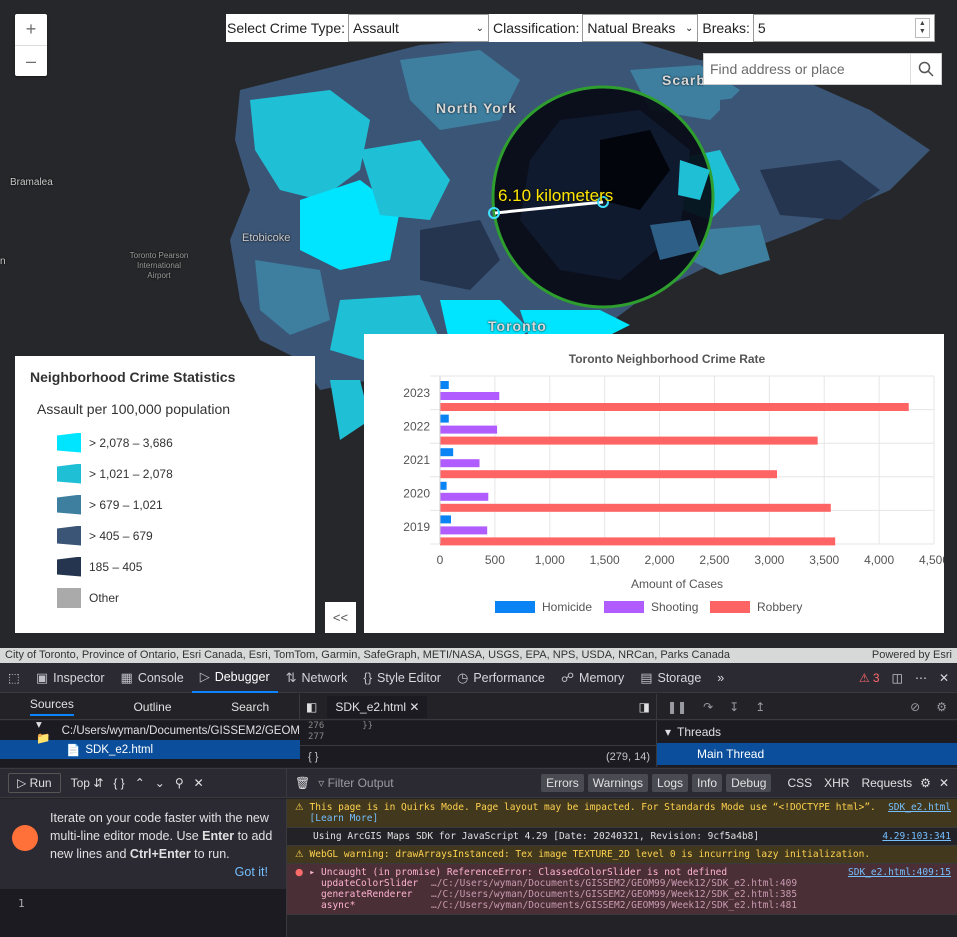 The width and height of the screenshot is (957, 937). Describe the element at coordinates (618, 783) in the screenshot. I see `filter-warnings: Warnings` at that location.